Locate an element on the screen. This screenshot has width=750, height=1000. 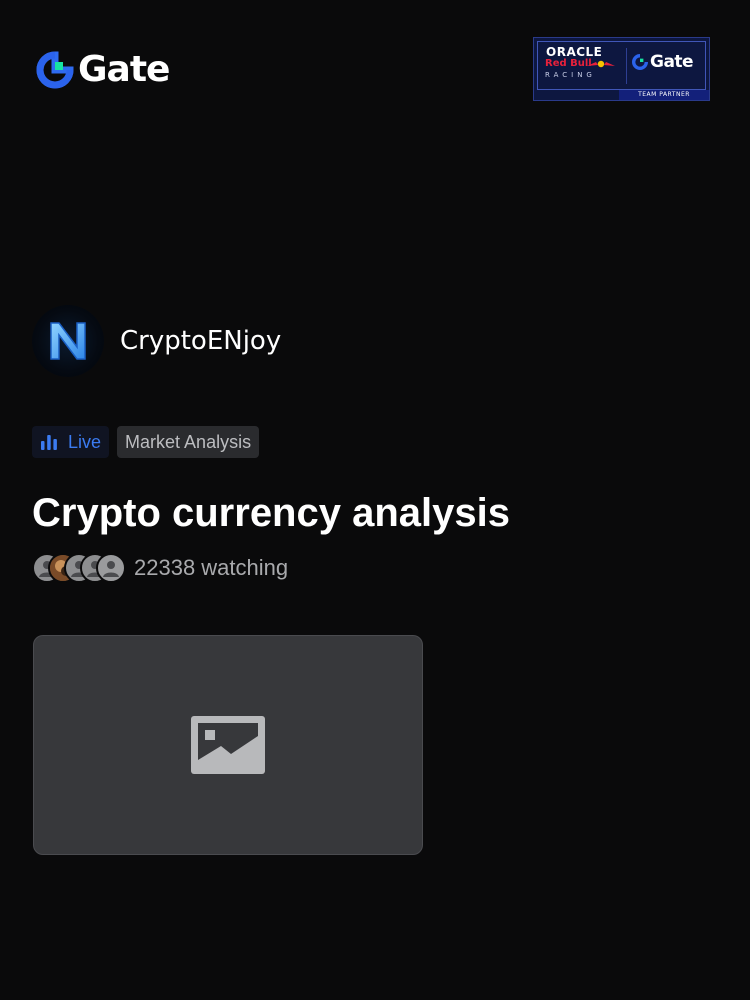
image-placeholder-icon is located at coordinates (228, 745).